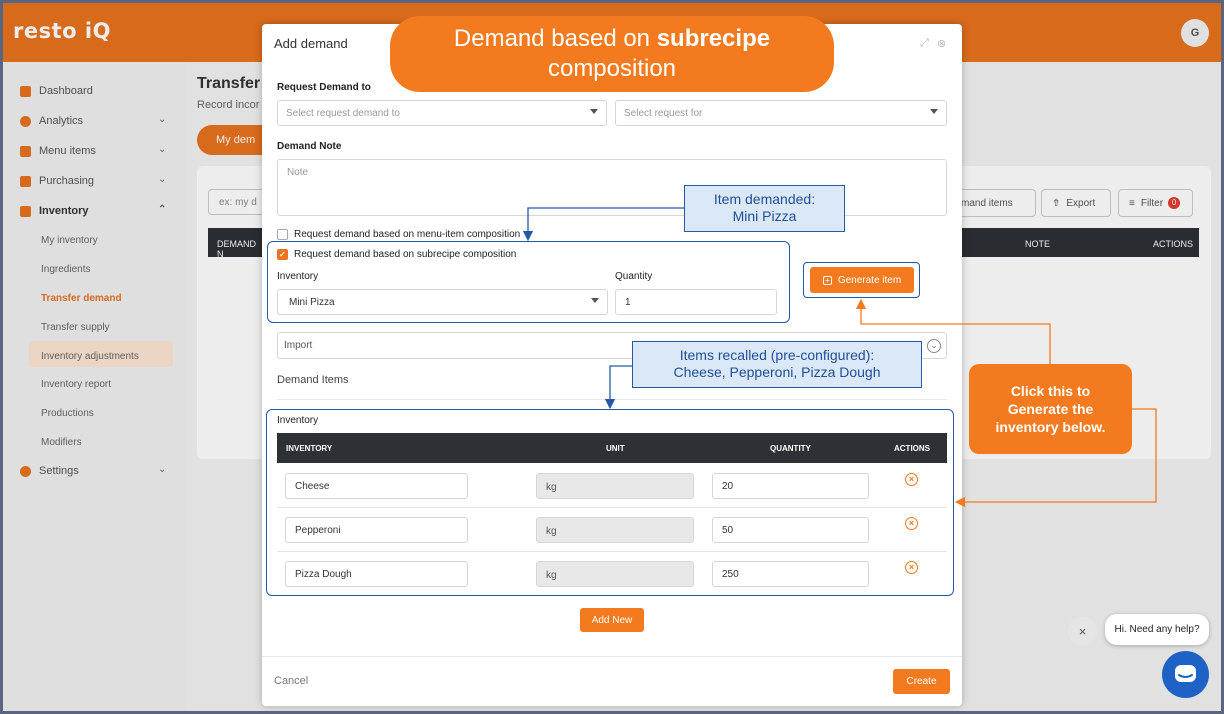  I want to click on chat-icon, so click(1185, 673).